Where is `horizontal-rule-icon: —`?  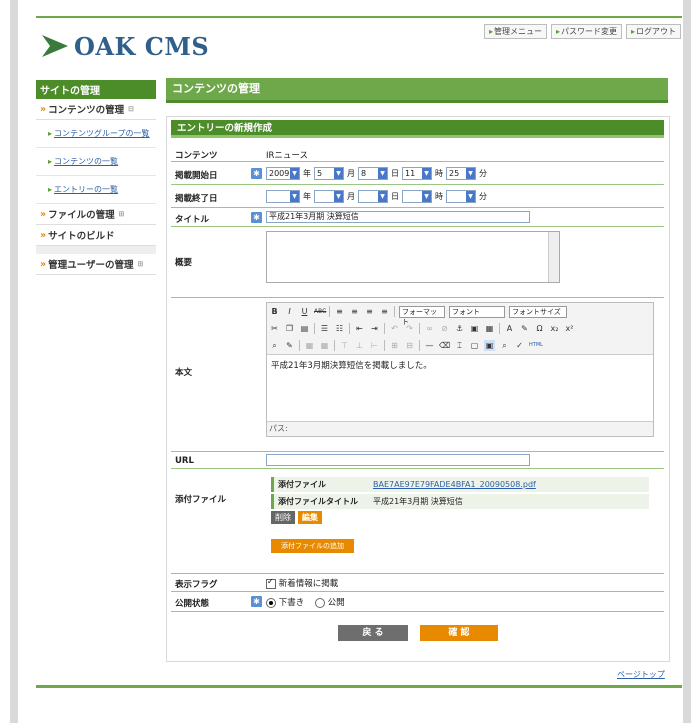
horizontal-rule-icon: — is located at coordinates (429, 345).